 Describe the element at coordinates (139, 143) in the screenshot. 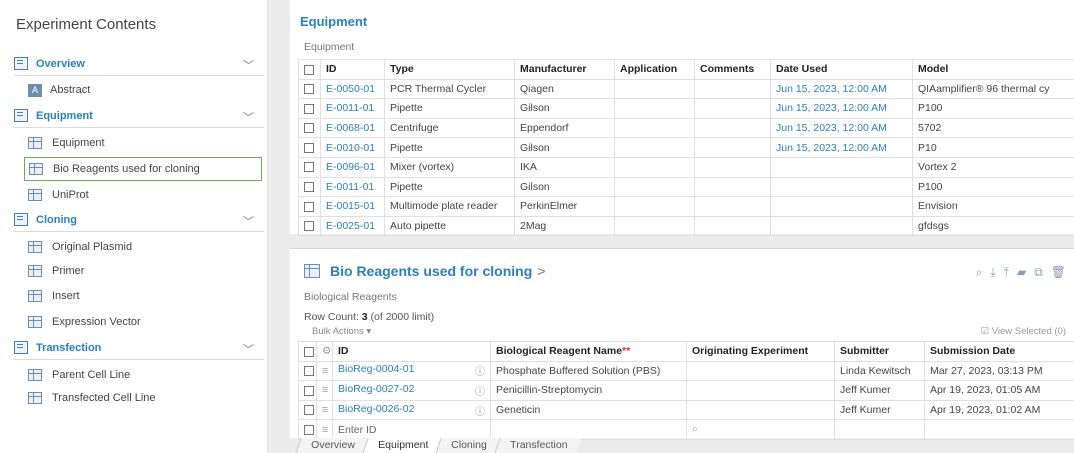

I see `sidebar-item-equipment: Equipment` at that location.